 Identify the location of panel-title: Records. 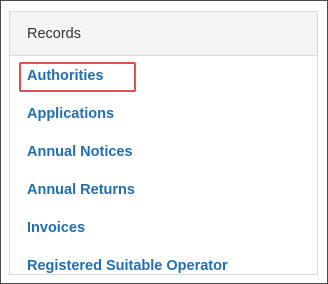
(54, 33).